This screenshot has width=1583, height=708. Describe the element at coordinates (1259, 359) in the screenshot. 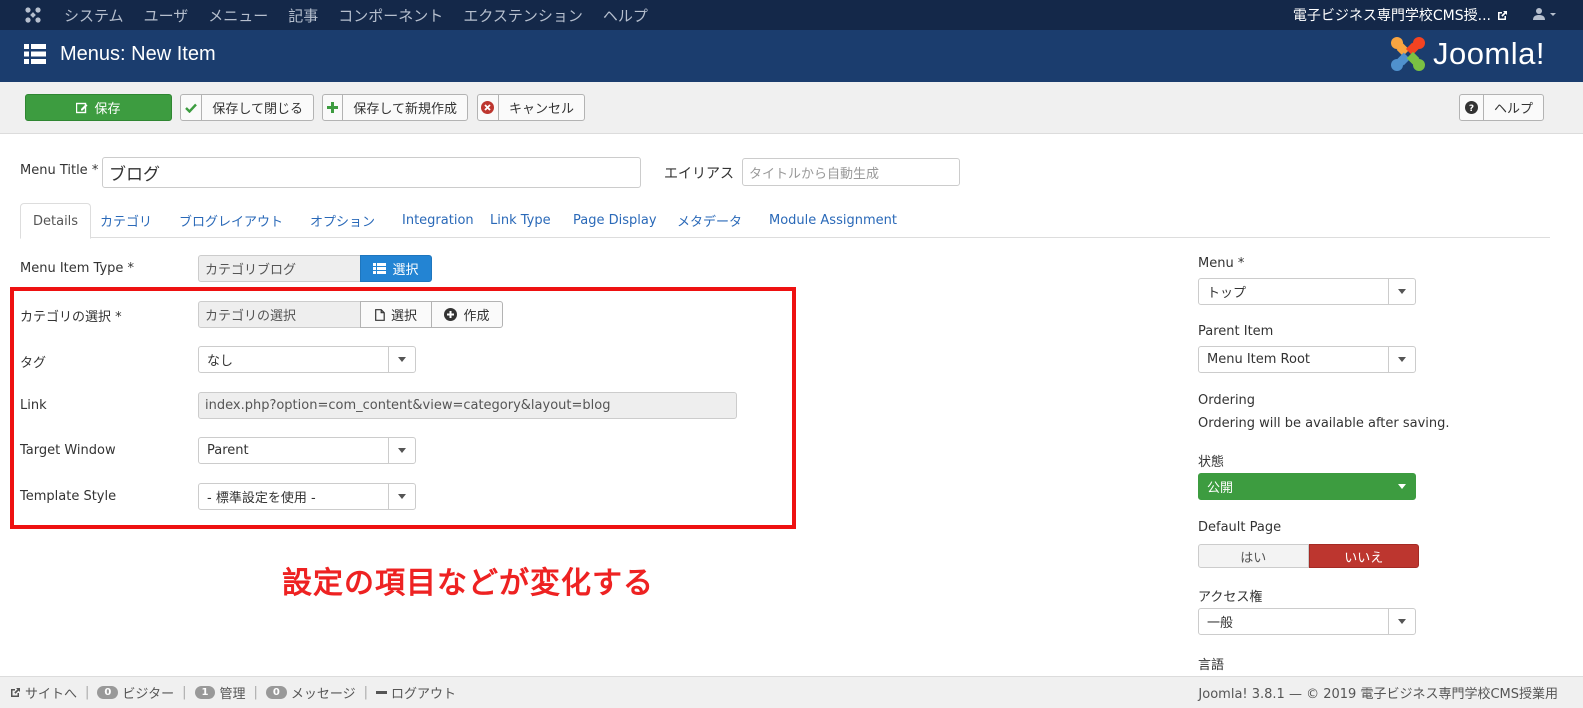

I see `parent-item-value: Menu Item Root` at that location.